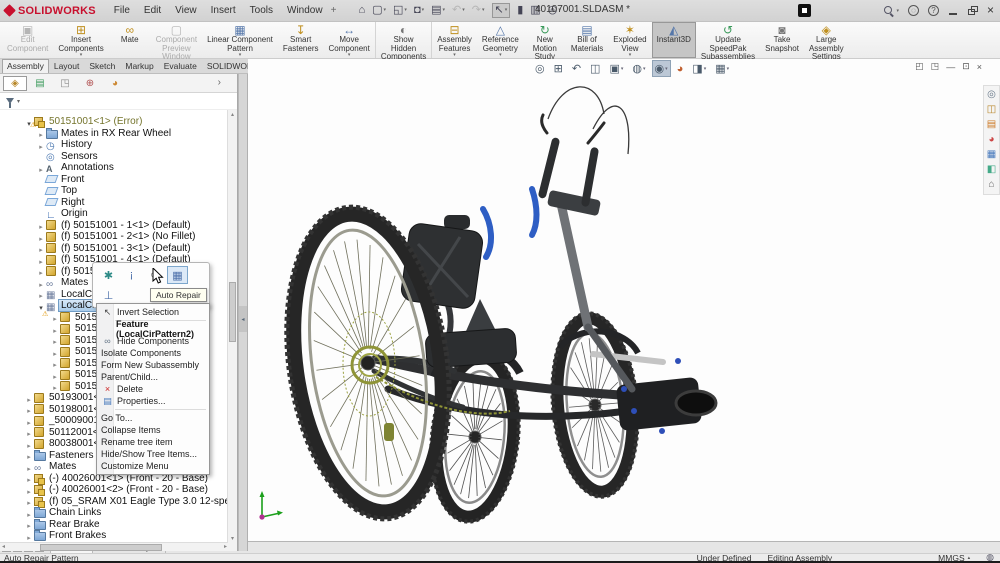  What do you see at coordinates (673, 40) in the screenshot?
I see `instant3d-button: ◭ Instant3D ▾` at bounding box center [673, 40].